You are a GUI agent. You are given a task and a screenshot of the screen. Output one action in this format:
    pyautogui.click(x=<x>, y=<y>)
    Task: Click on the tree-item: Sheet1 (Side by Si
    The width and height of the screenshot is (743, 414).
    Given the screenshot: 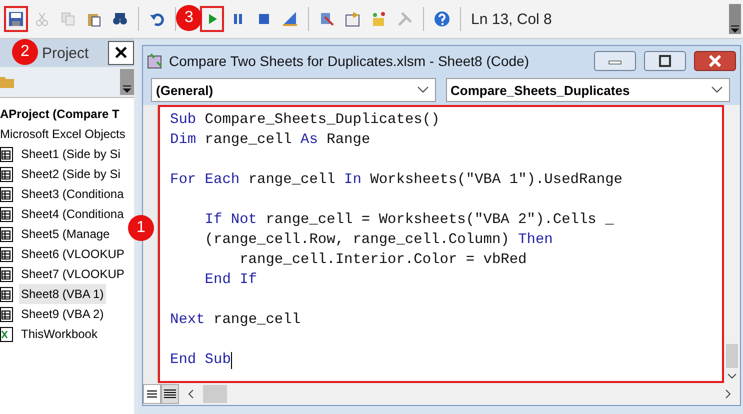 What is the action you would take?
    pyautogui.click(x=70, y=154)
    